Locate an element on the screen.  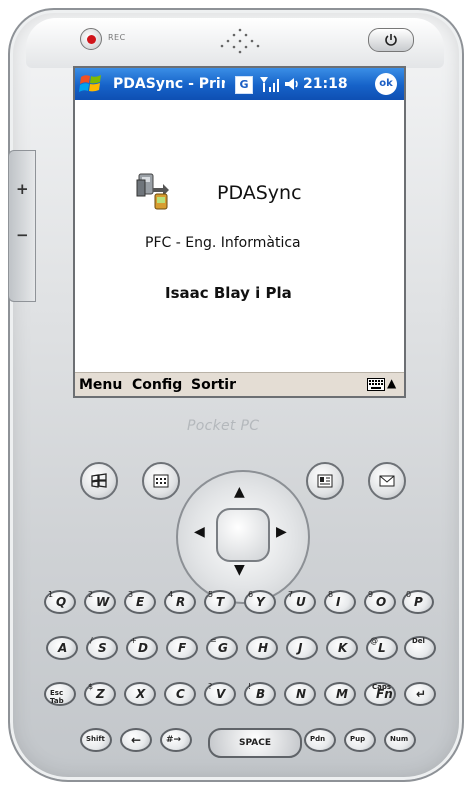
power-icon is located at coordinates (391, 40).